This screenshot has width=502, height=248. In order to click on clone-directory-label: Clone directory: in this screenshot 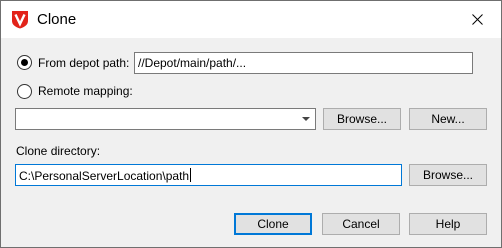, I will do `click(58, 151)`.